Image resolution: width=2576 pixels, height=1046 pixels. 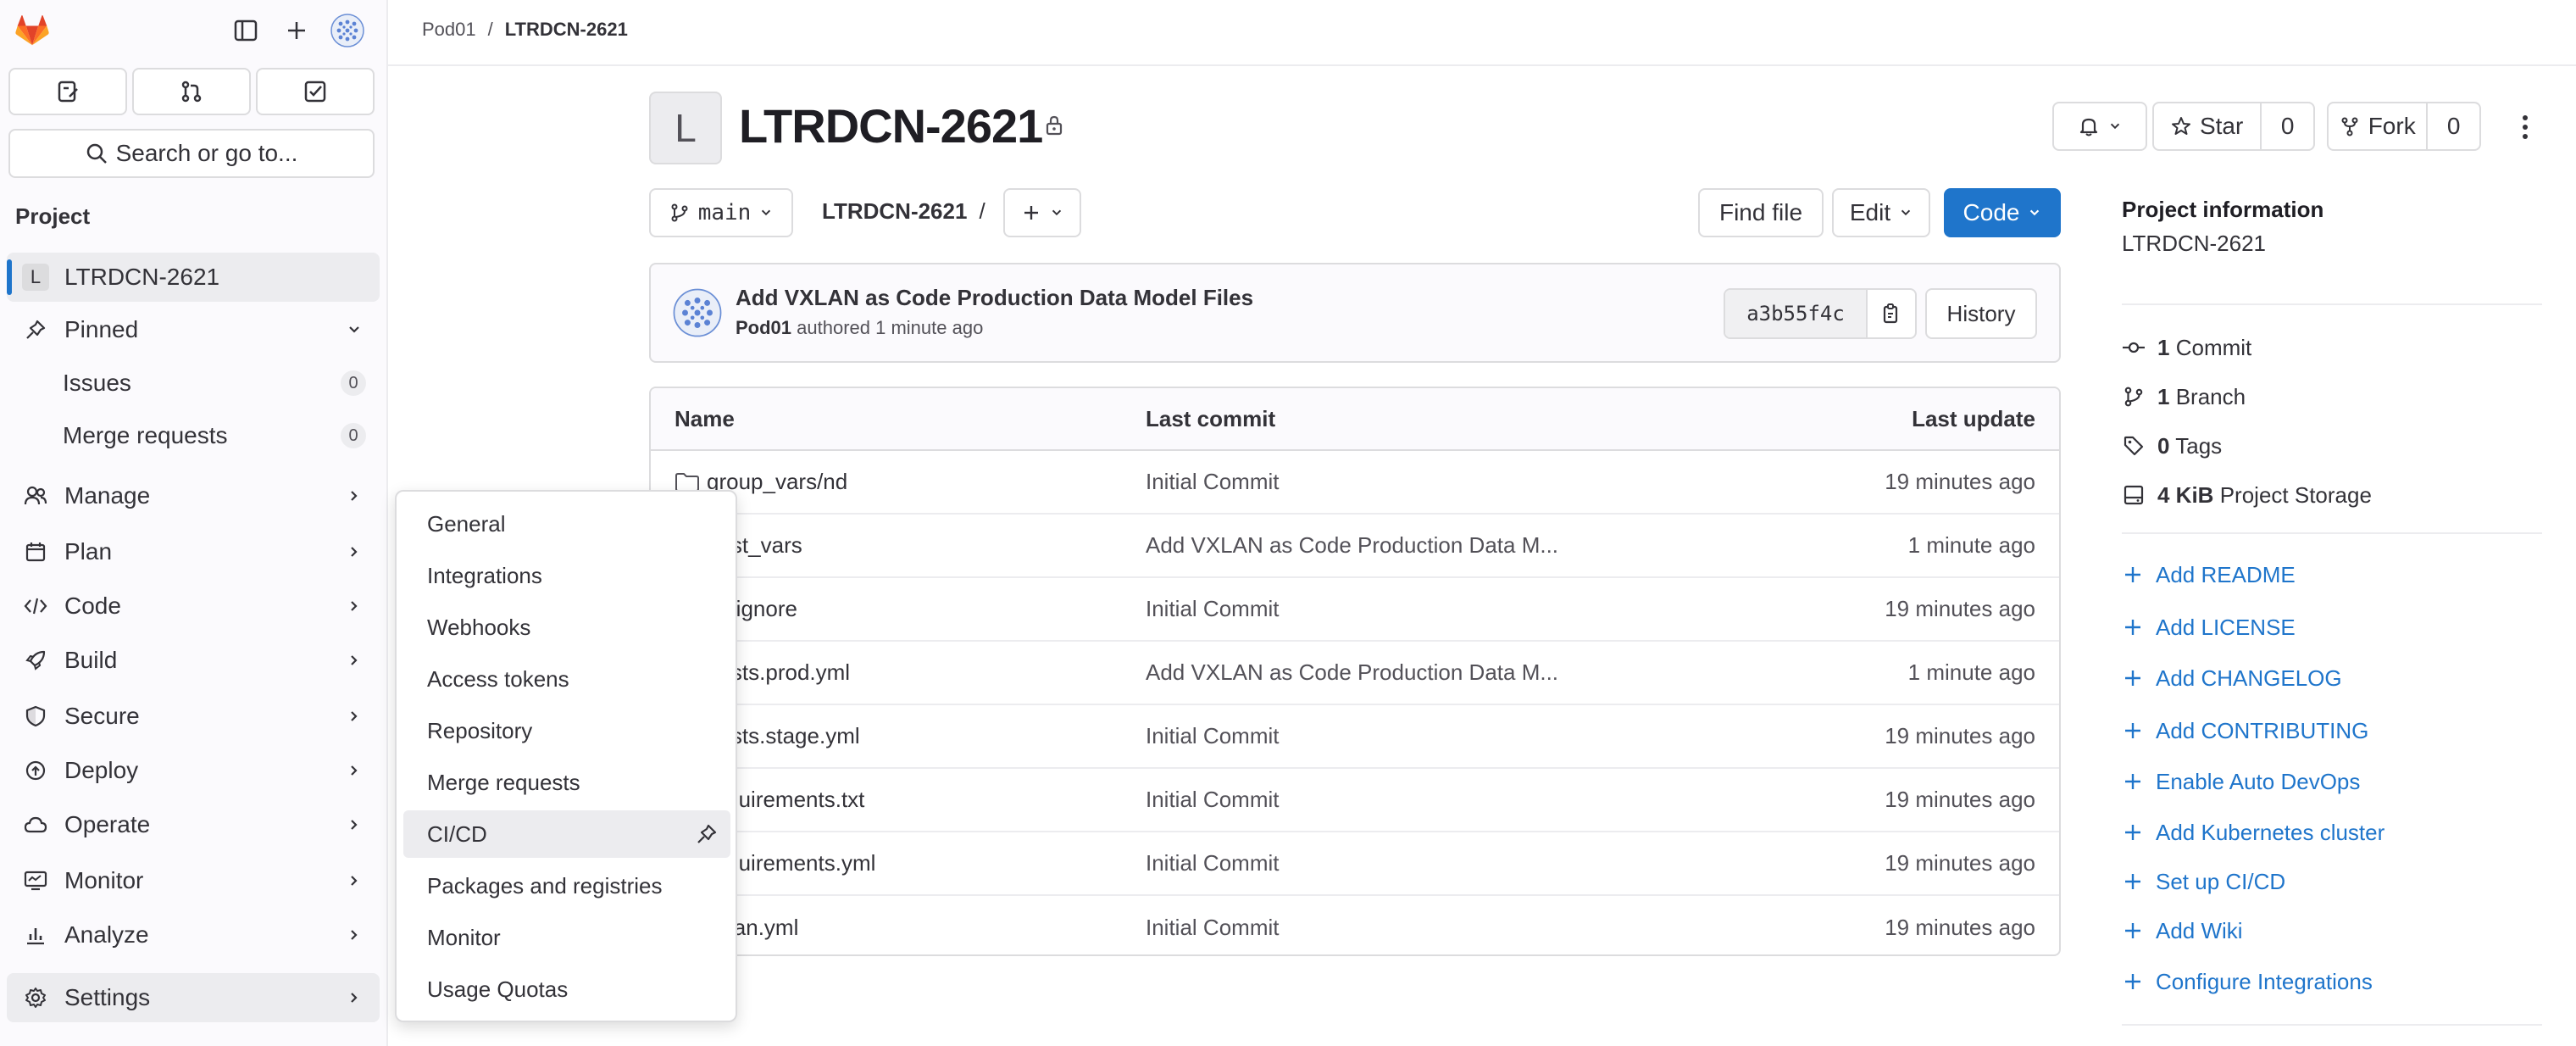 I want to click on star-button-group: Star 0, so click(x=2233, y=126).